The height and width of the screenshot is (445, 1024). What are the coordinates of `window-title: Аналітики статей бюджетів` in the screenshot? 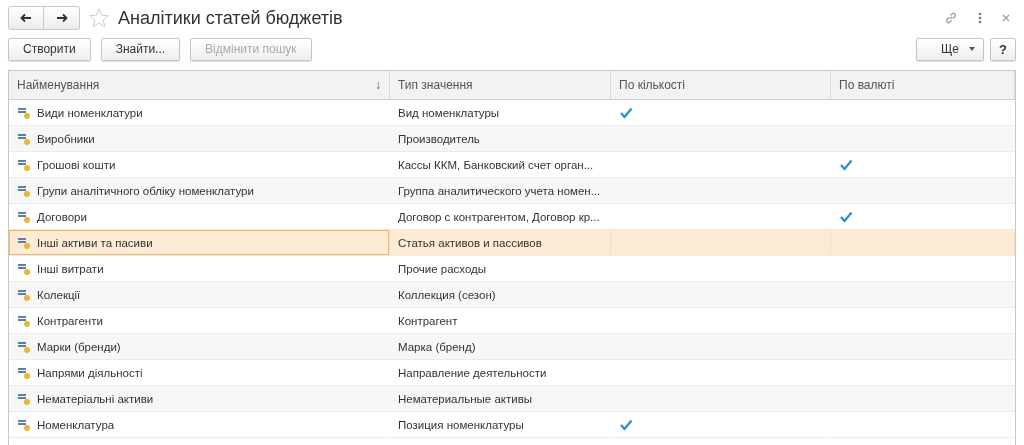 It's located at (231, 18).